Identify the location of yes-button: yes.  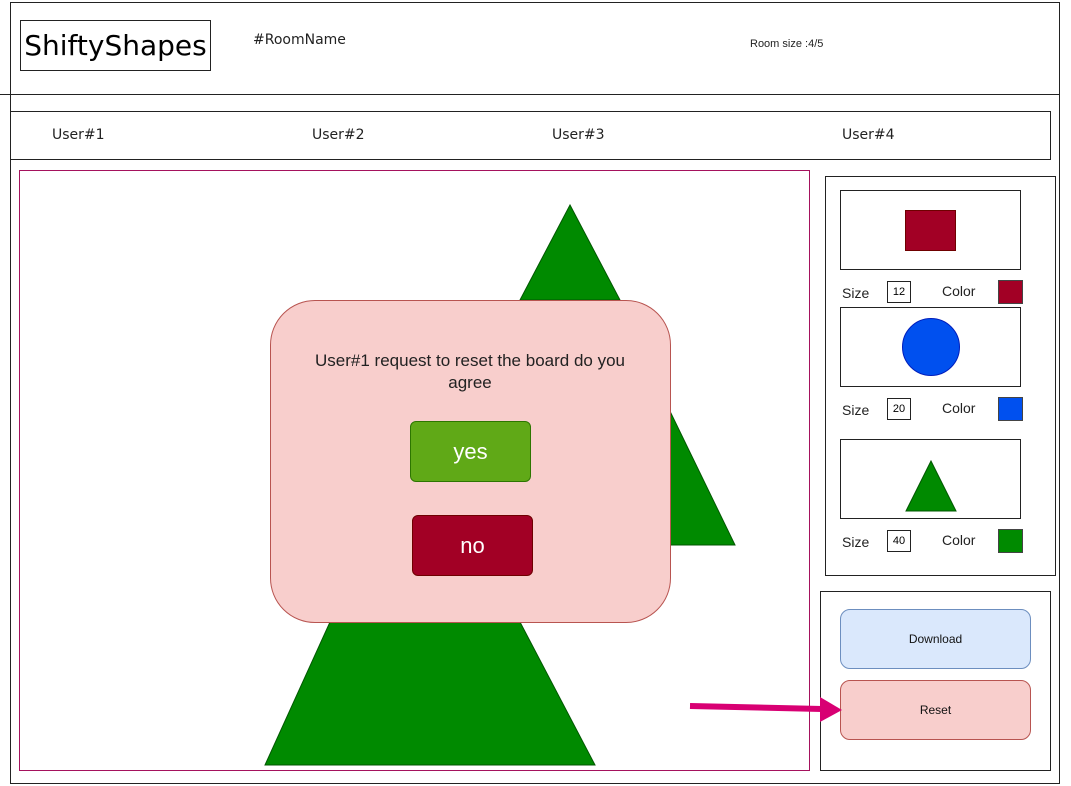
(470, 451).